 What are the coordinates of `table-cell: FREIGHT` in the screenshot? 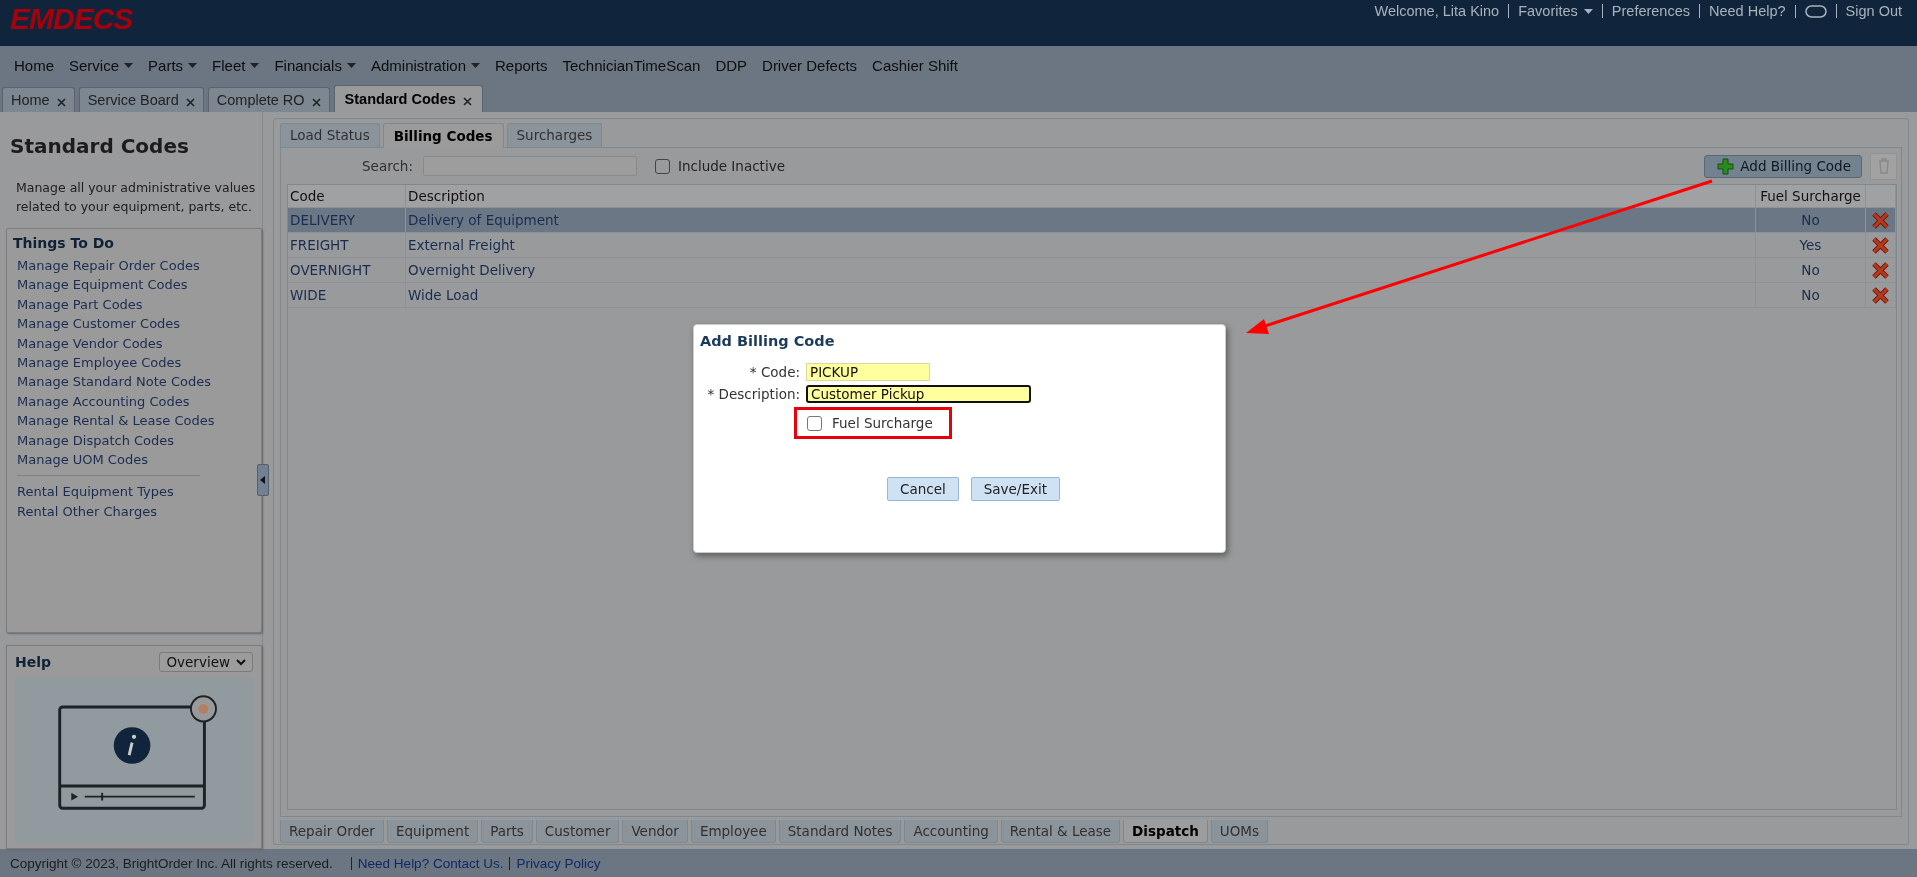 It's located at (347, 245).